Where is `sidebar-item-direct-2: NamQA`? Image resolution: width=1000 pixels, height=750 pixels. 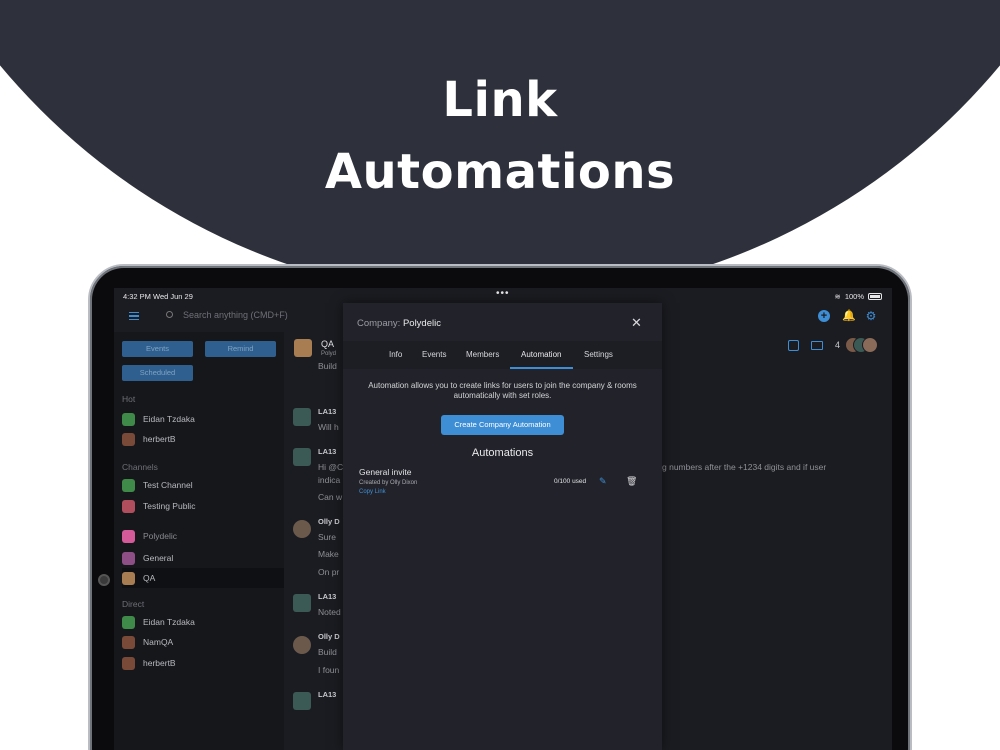 sidebar-item-direct-2: NamQA is located at coordinates (203, 642).